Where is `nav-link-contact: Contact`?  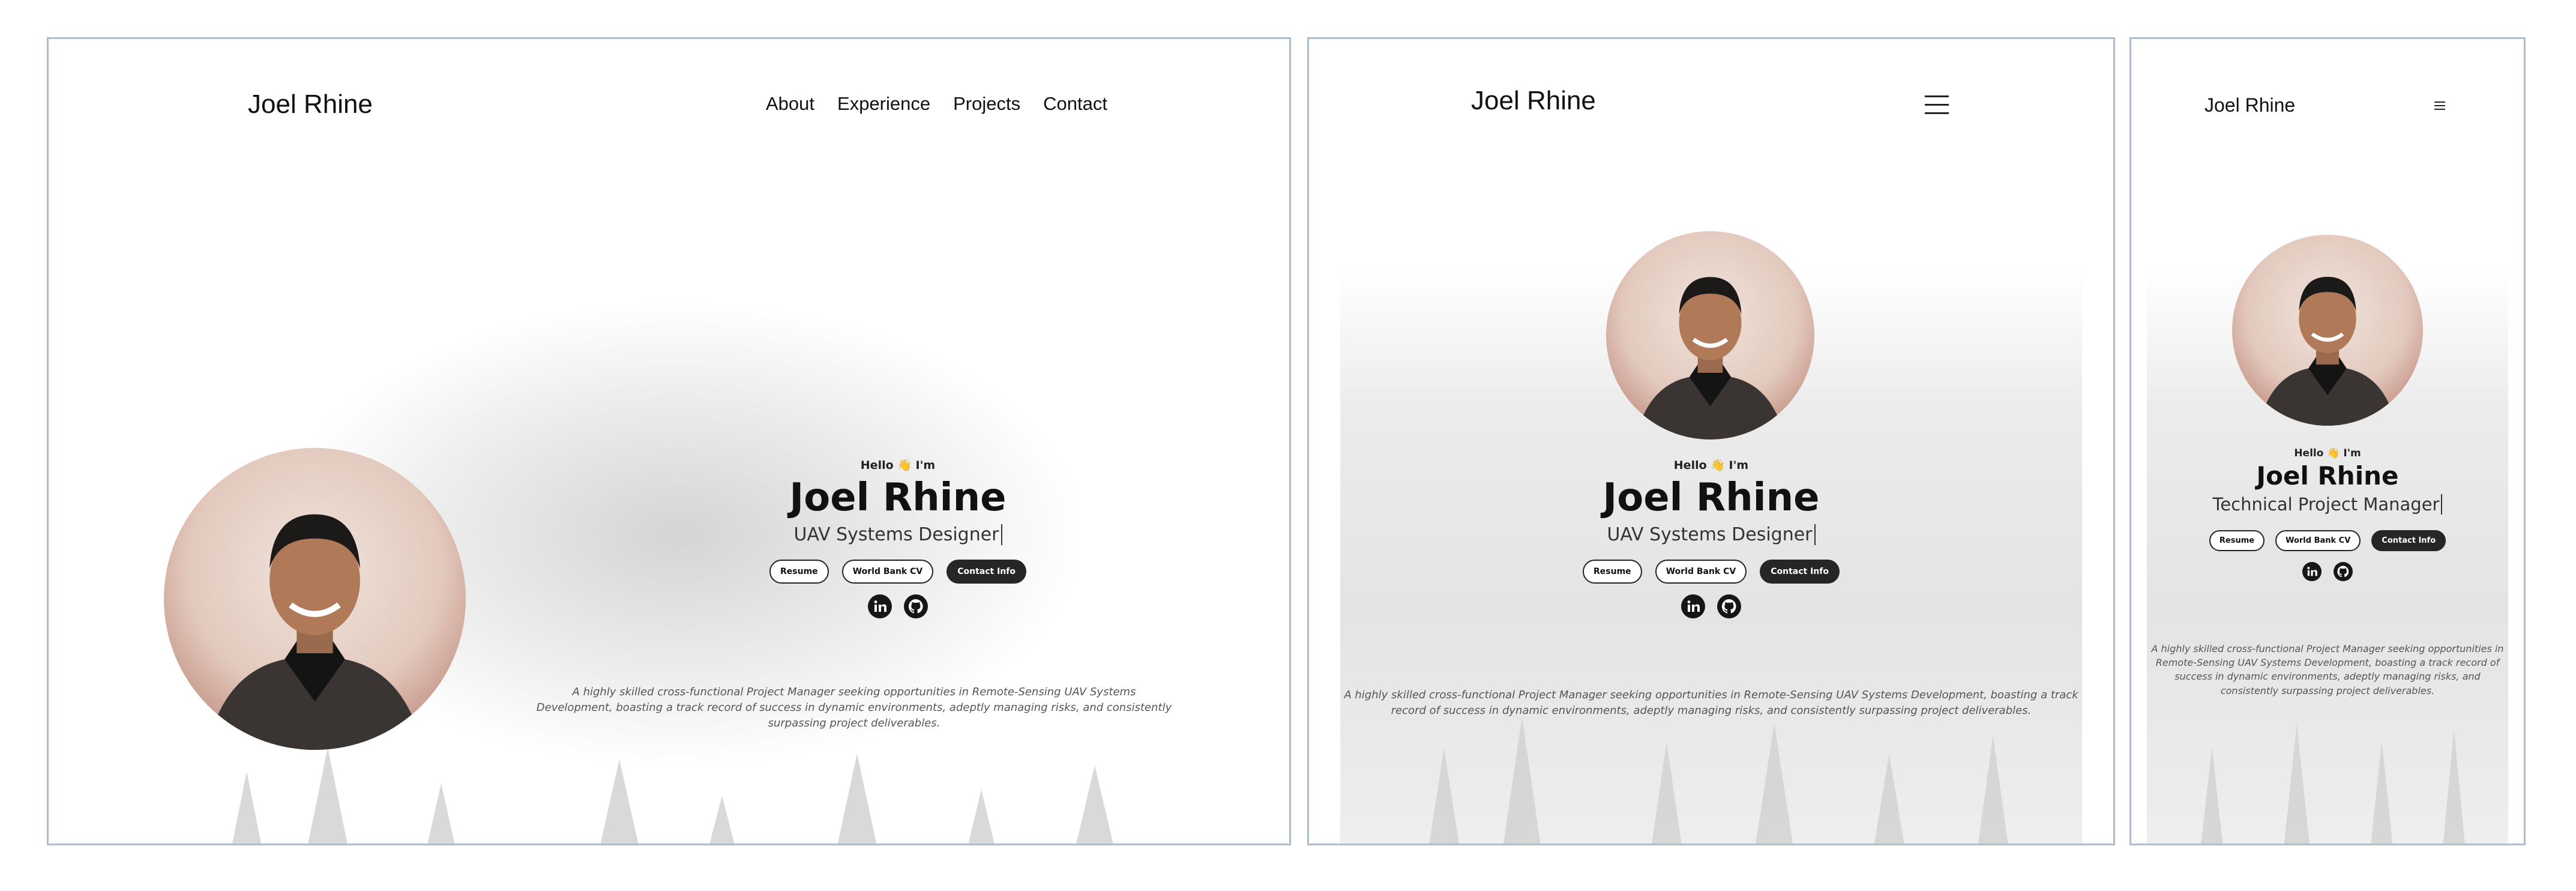 nav-link-contact: Contact is located at coordinates (1075, 104).